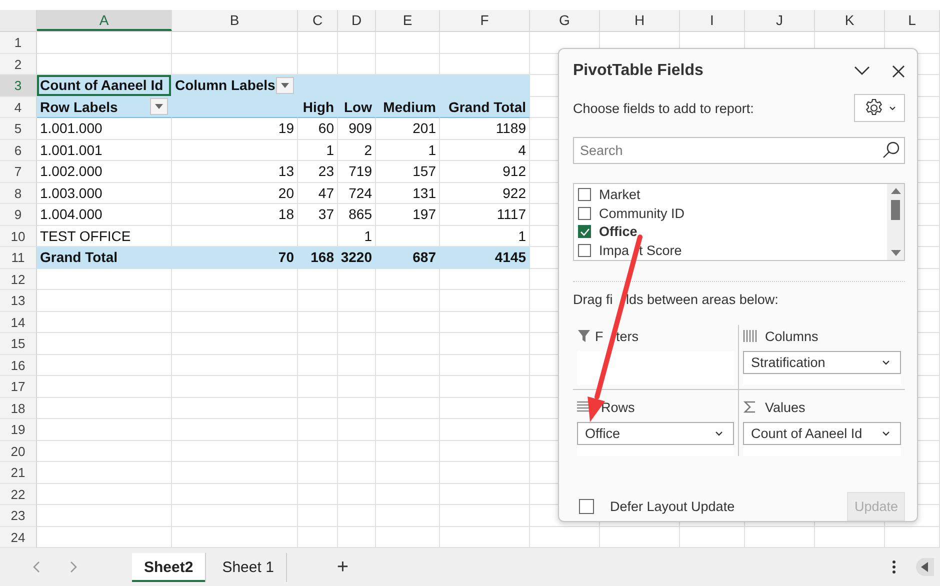 The image size is (940, 586). What do you see at coordinates (627, 336) in the screenshot?
I see `area-label: ters` at bounding box center [627, 336].